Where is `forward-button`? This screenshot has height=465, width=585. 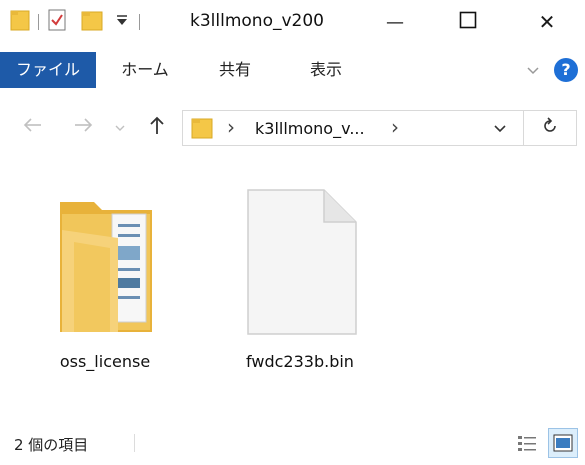 forward-button is located at coordinates (83, 127).